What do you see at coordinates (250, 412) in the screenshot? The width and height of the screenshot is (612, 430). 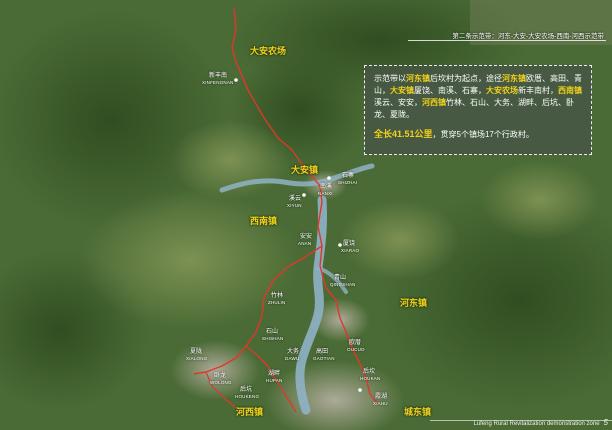 I see `town-label-hexi: 河西镇` at bounding box center [250, 412].